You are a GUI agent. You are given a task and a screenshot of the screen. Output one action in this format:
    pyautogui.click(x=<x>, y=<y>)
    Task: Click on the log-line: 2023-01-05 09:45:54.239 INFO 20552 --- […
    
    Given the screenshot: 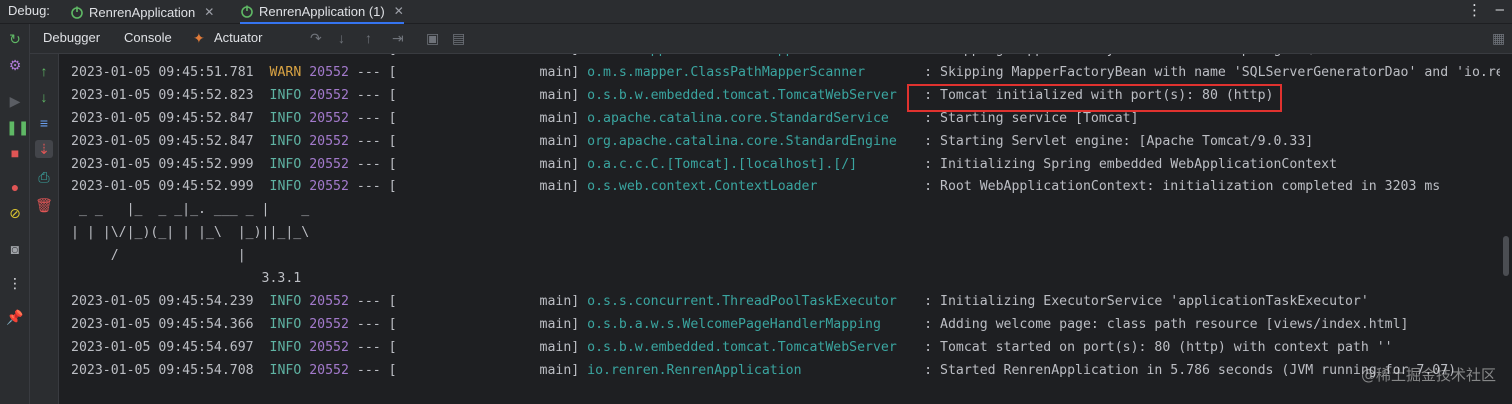 What is the action you would take?
    pyautogui.click(x=720, y=302)
    